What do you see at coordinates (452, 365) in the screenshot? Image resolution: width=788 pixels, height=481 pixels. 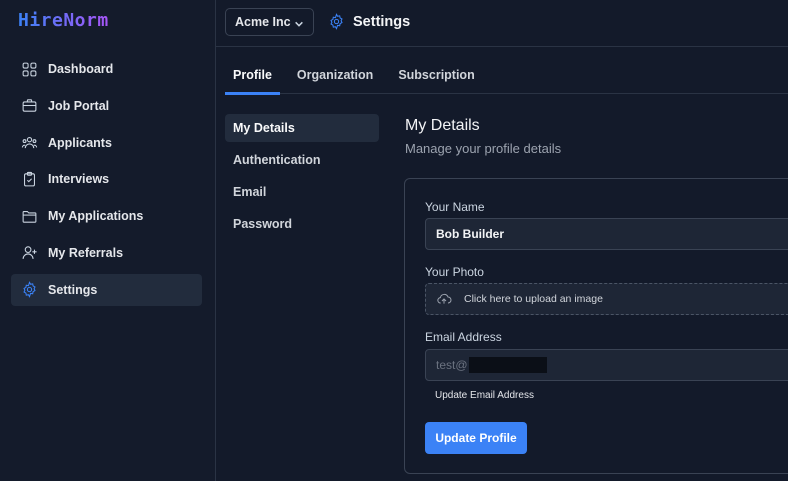 I see `email-field-value: test@` at bounding box center [452, 365].